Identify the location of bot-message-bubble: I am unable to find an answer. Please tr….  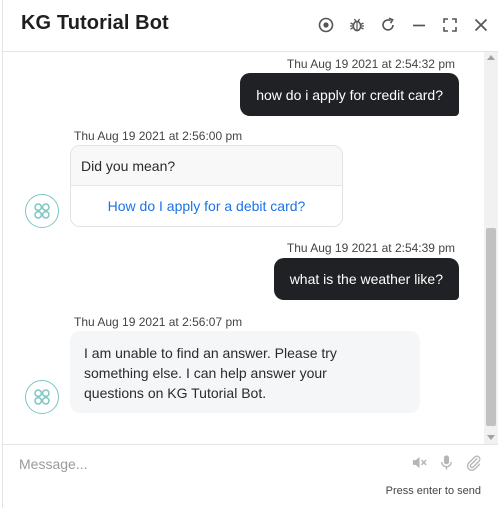
(245, 372).